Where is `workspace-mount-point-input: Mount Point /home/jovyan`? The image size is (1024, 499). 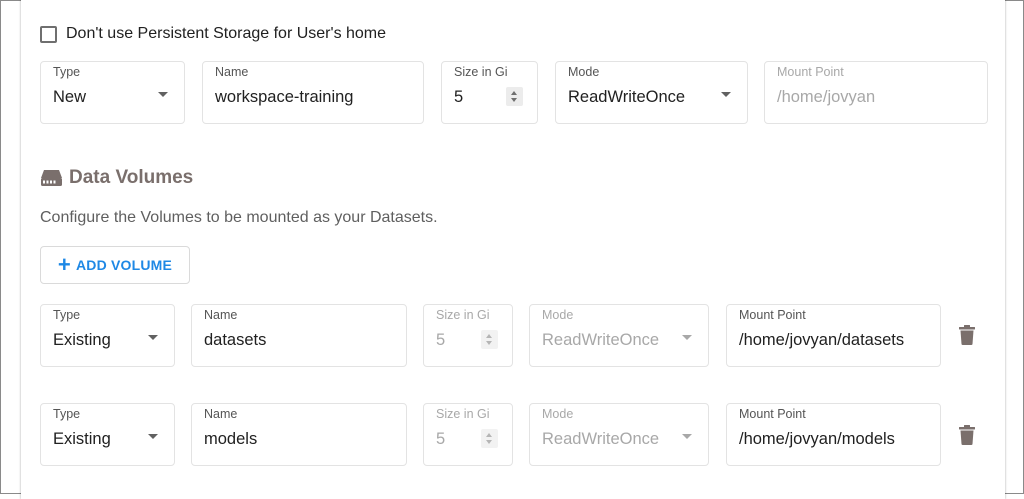 workspace-mount-point-input: Mount Point /home/jovyan is located at coordinates (876, 92).